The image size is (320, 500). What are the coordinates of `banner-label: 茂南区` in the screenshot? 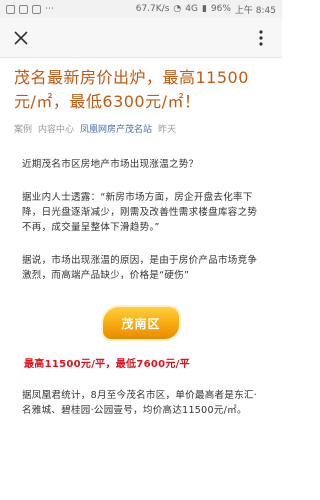 It's located at (141, 324).